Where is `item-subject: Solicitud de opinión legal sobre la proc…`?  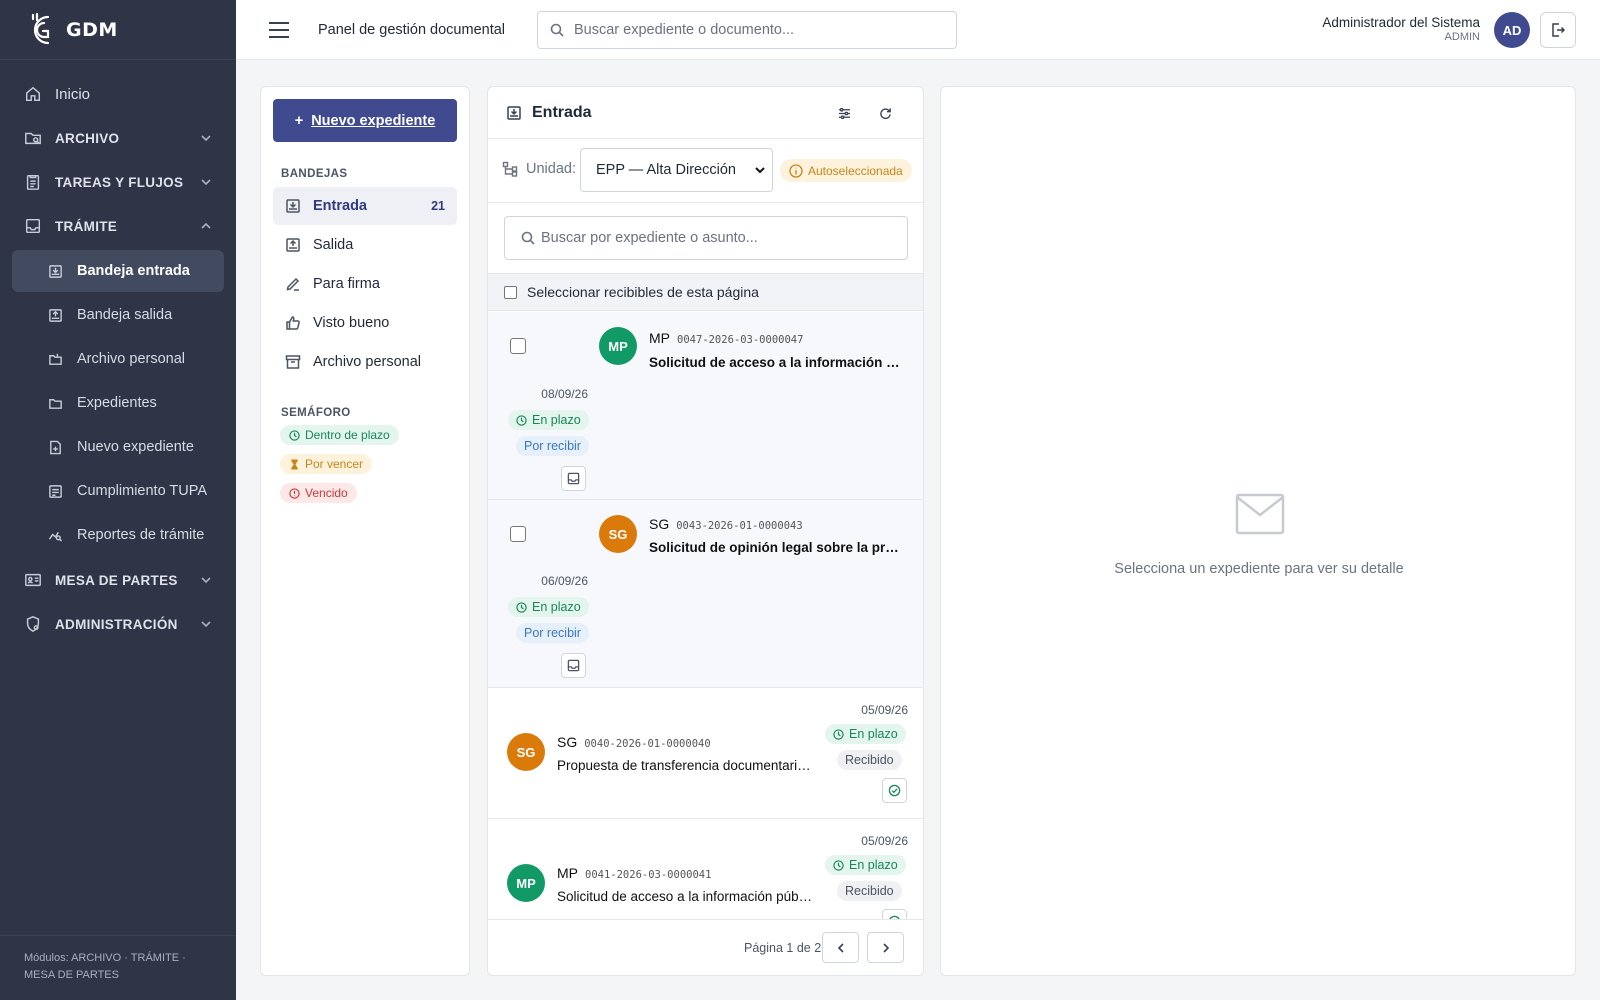 item-subject: Solicitud de opinión legal sobre la proc… is located at coordinates (778, 547).